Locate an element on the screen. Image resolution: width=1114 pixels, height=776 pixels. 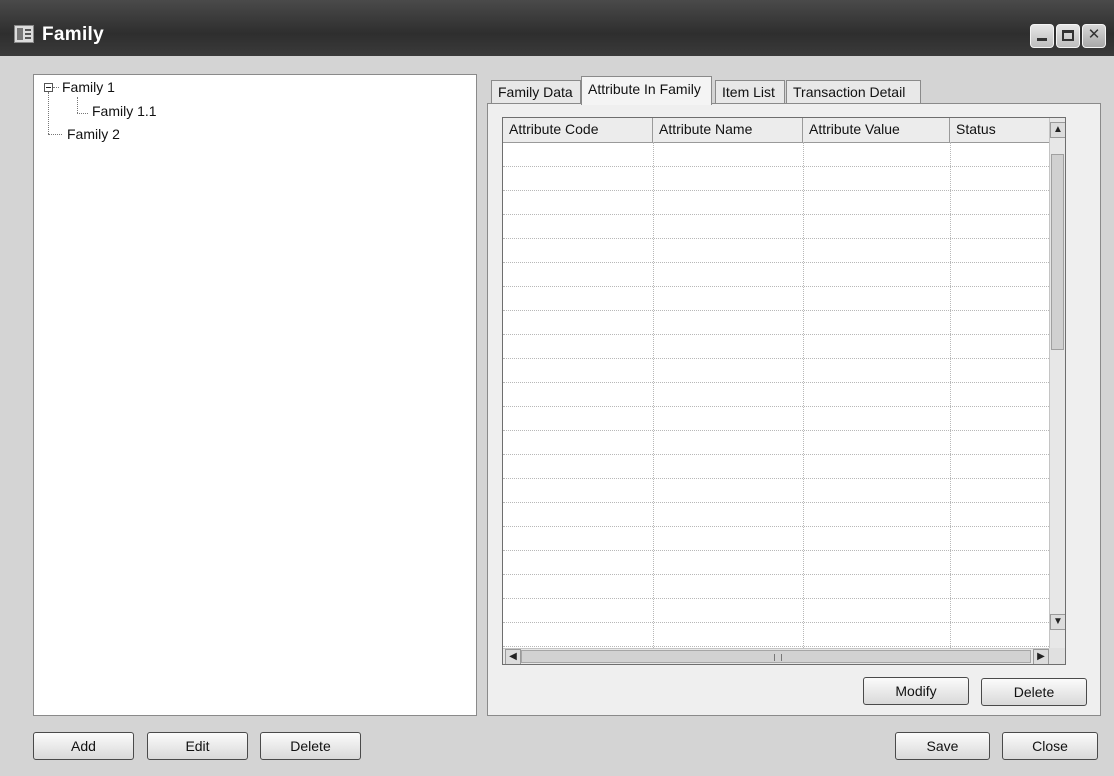
column-header-attribute-name: Attribute Name is located at coordinates (728, 130).